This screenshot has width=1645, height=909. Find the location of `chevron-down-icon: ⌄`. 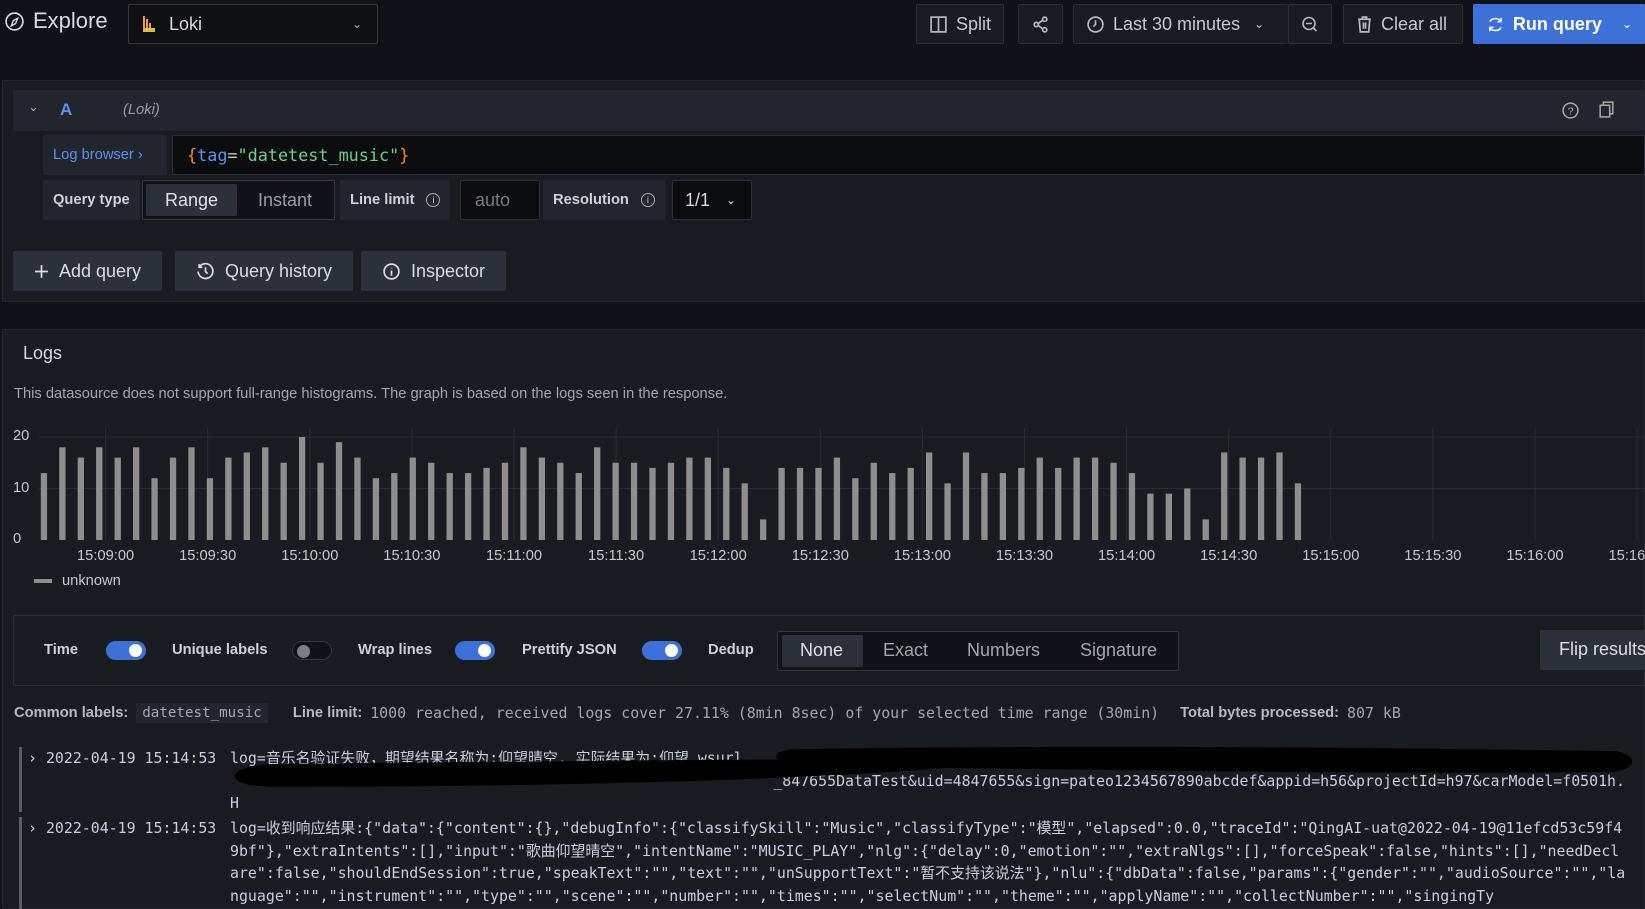

chevron-down-icon: ⌄ is located at coordinates (1627, 24).